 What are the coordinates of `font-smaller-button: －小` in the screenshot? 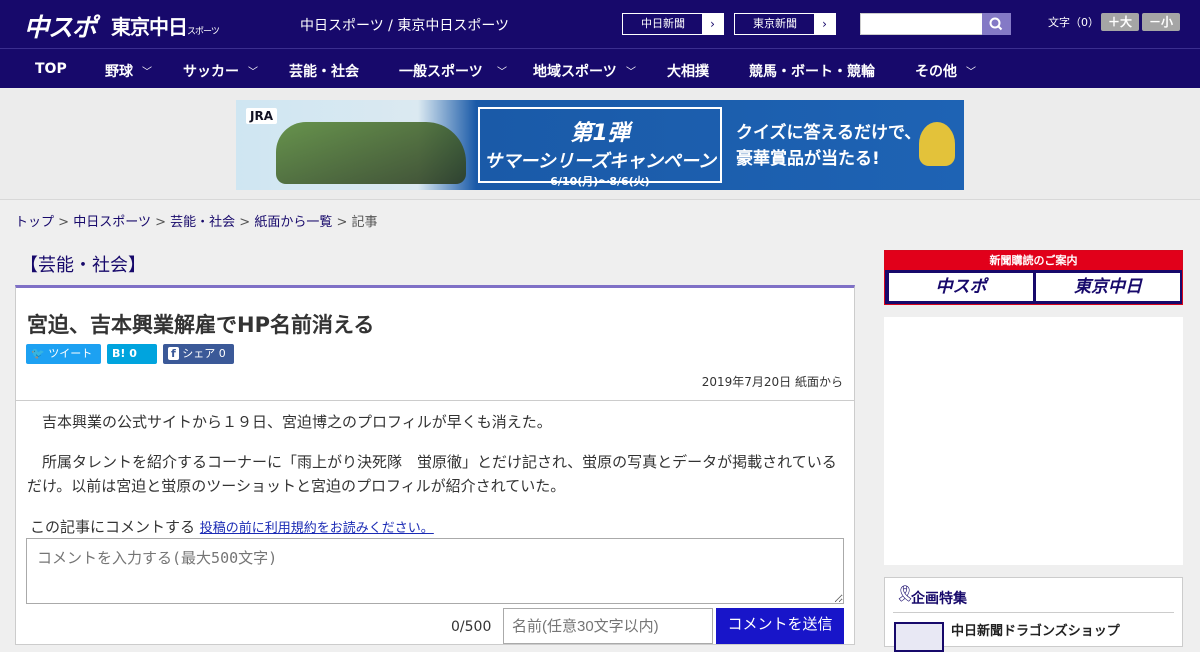 It's located at (1161, 22).